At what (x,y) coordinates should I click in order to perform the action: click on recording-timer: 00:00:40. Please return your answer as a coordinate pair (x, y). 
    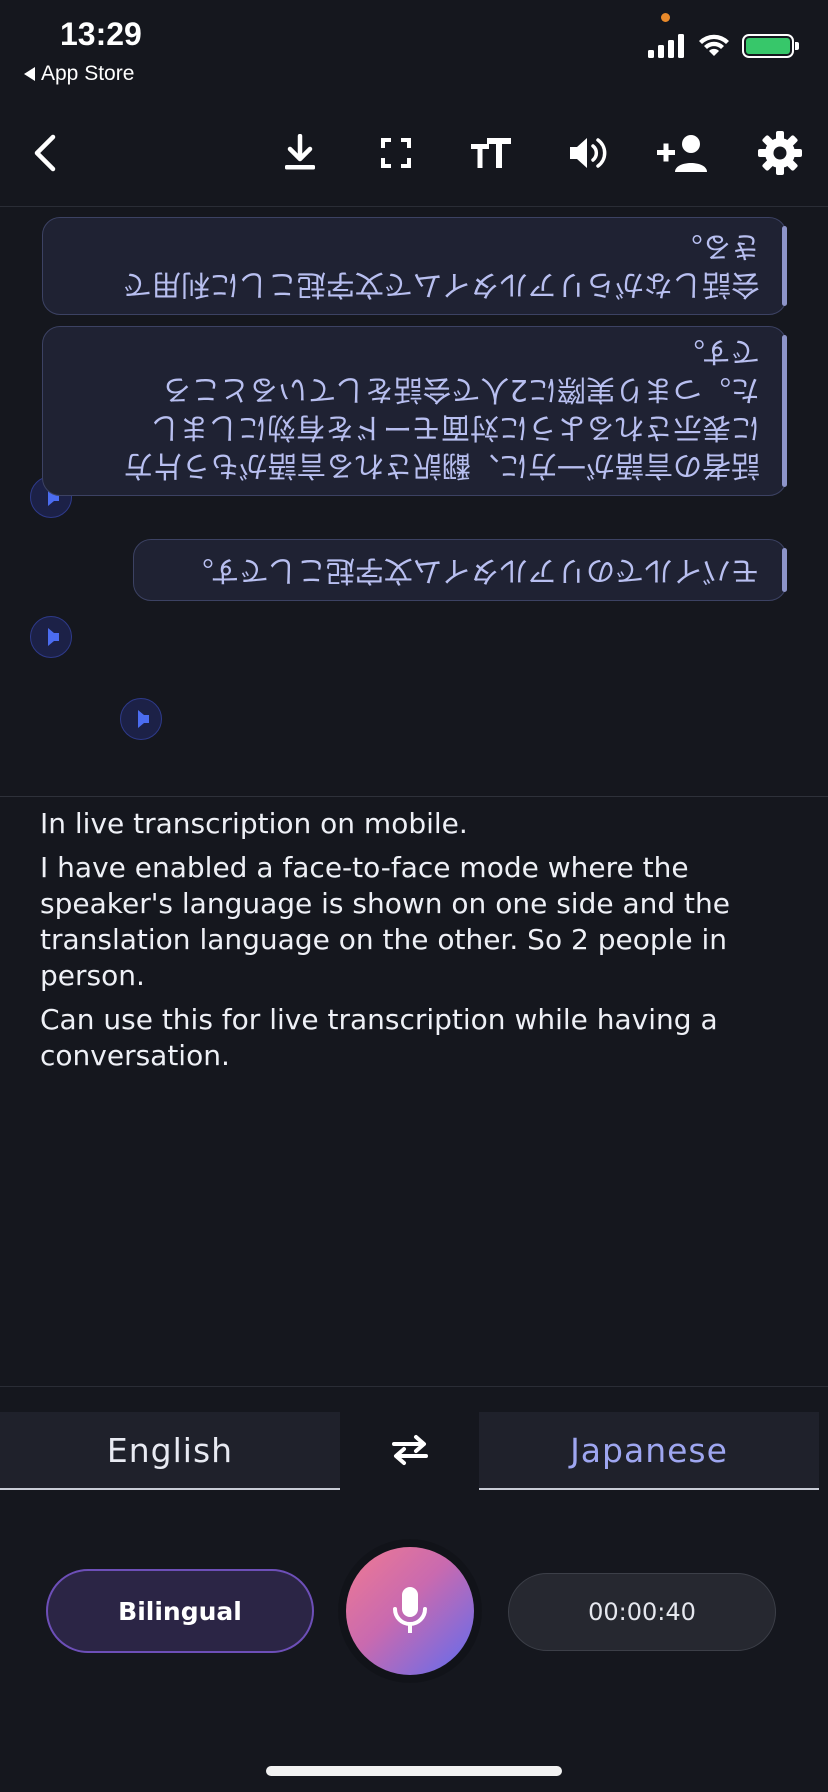
    Looking at the image, I should click on (642, 1612).